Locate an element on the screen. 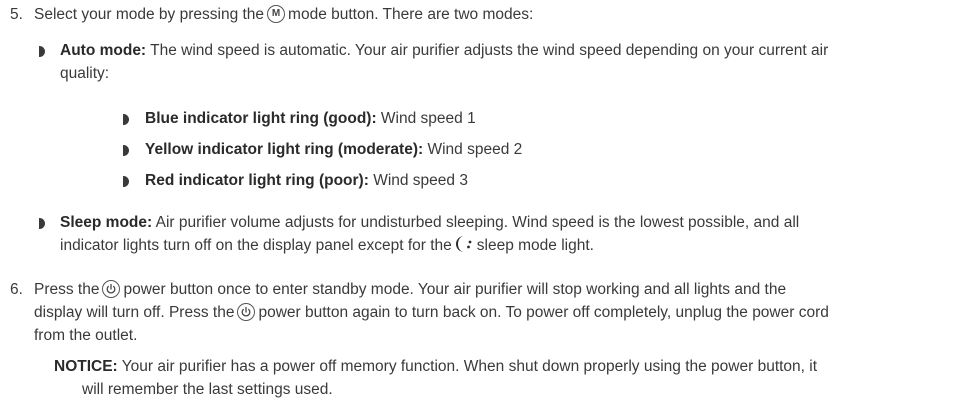 The image size is (977, 405). step-number-5: 5. is located at coordinates (16, 14).